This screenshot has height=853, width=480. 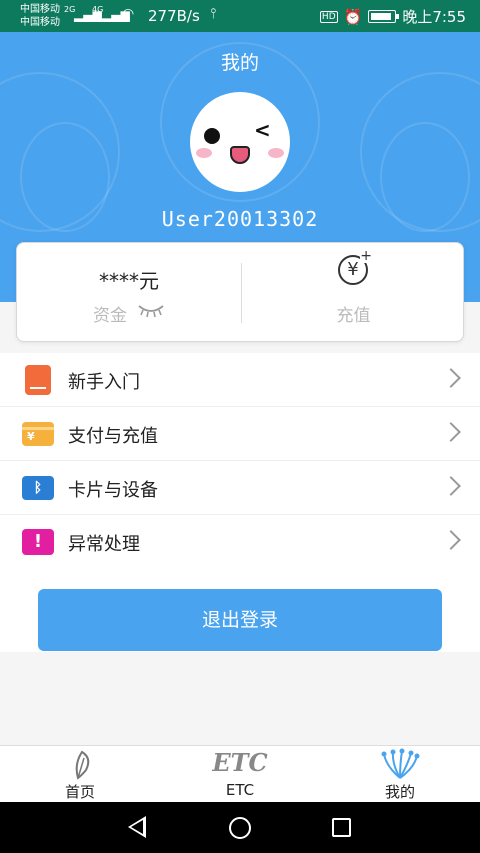 What do you see at coordinates (40, 16) in the screenshot?
I see `carrier-labels: 中国移动 中国移动` at bounding box center [40, 16].